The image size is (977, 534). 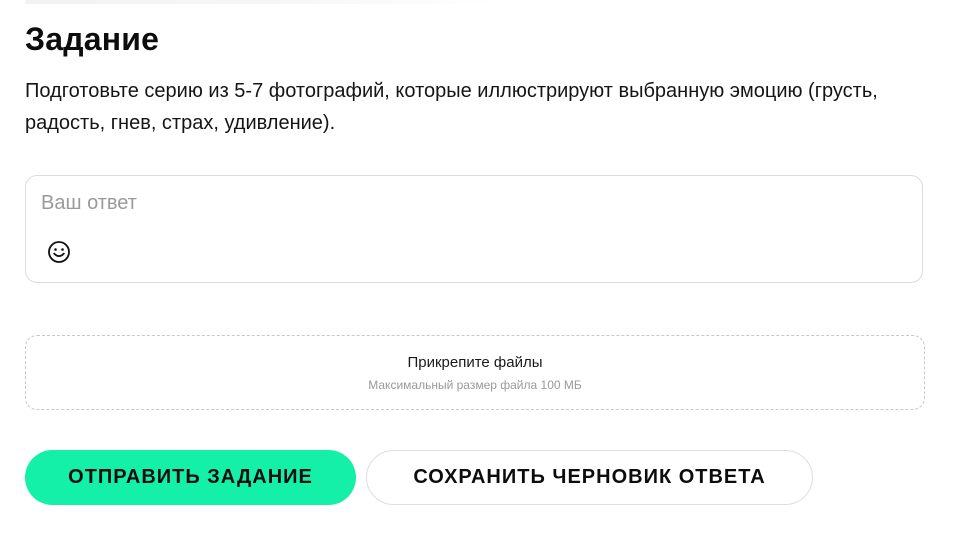 I want to click on answer-input, so click(x=471, y=203).